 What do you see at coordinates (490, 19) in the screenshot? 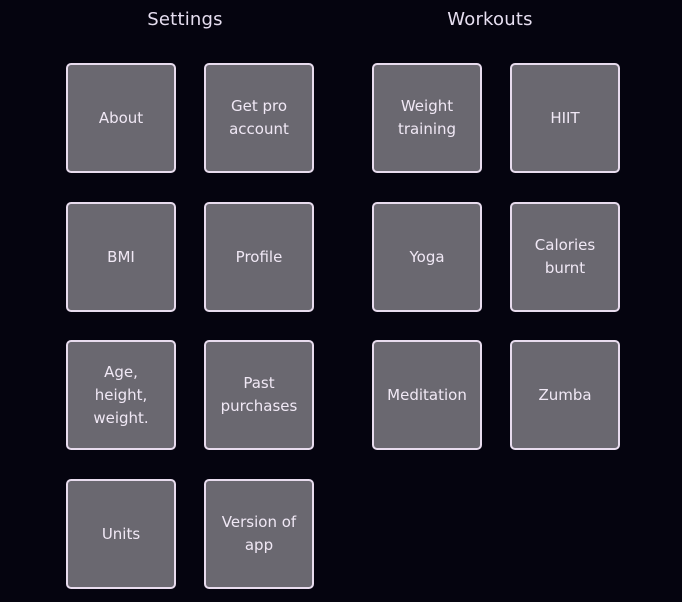
I see `workouts-section-title: Workouts` at bounding box center [490, 19].